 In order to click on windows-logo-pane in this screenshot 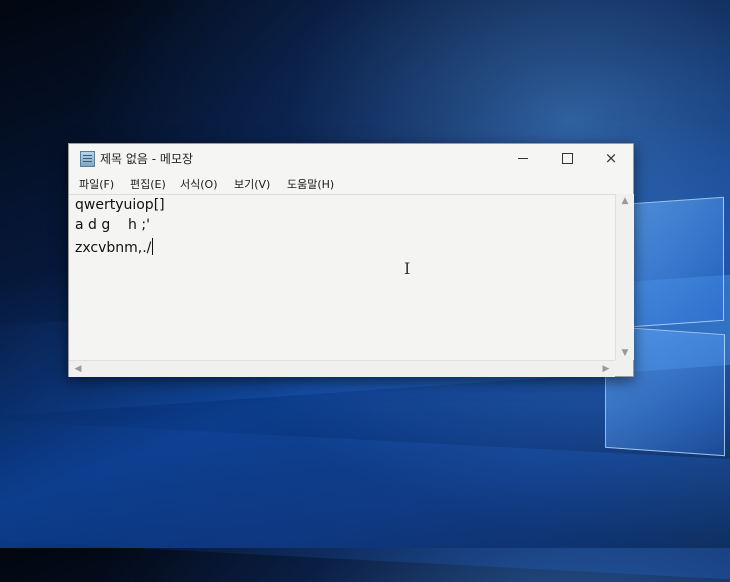, I will do `click(678, 262)`.